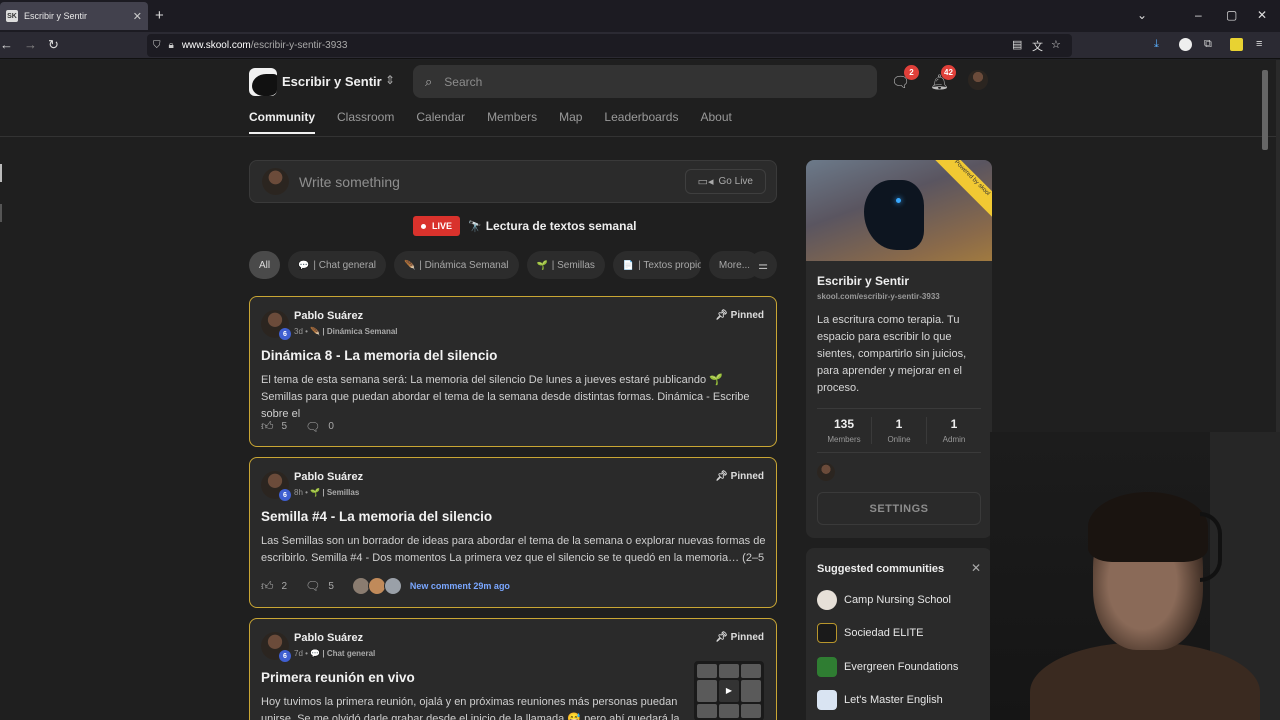 The height and width of the screenshot is (720, 1280). What do you see at coordinates (53, 45) in the screenshot?
I see `reload-icon: ↻` at bounding box center [53, 45].